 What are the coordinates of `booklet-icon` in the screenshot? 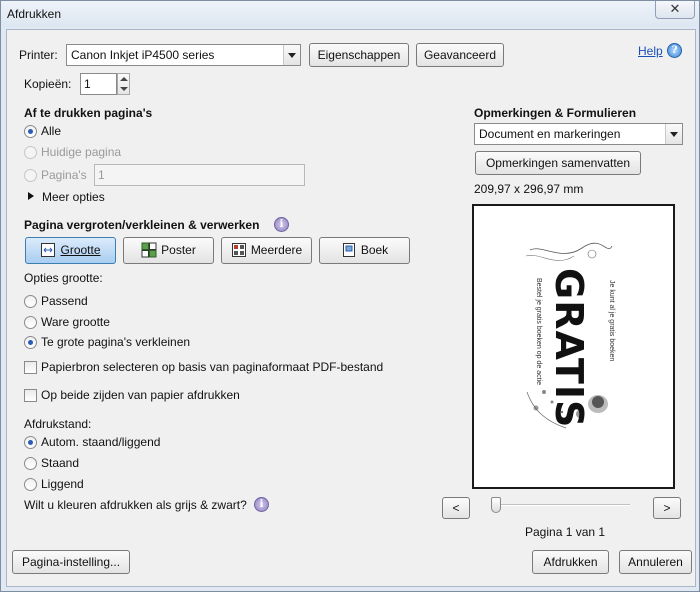 It's located at (349, 250).